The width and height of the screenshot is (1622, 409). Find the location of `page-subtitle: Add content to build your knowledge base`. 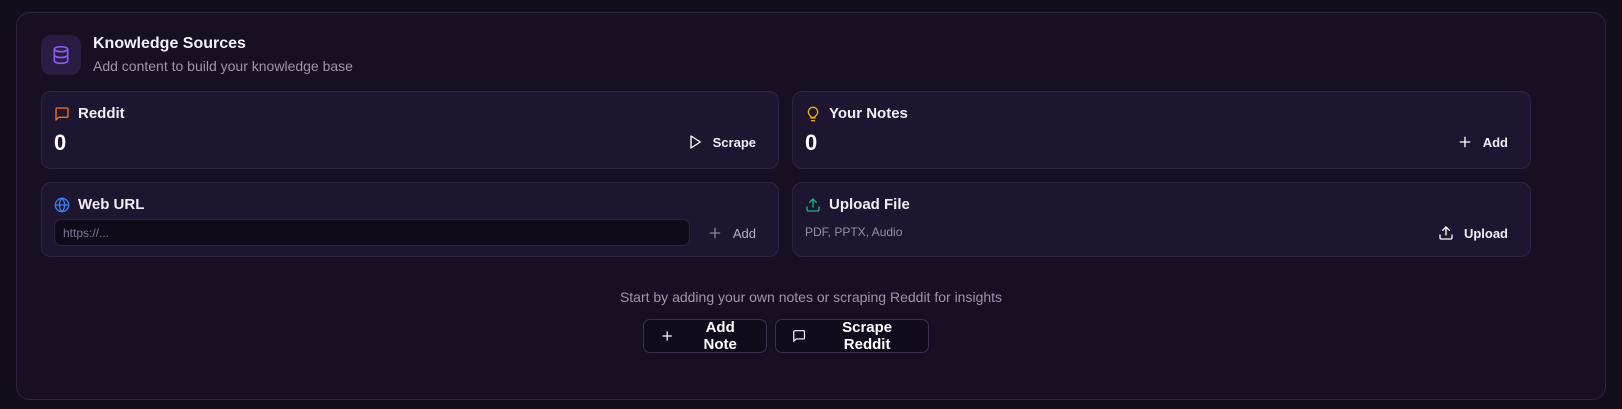

page-subtitle: Add content to build your knowledge base is located at coordinates (223, 66).